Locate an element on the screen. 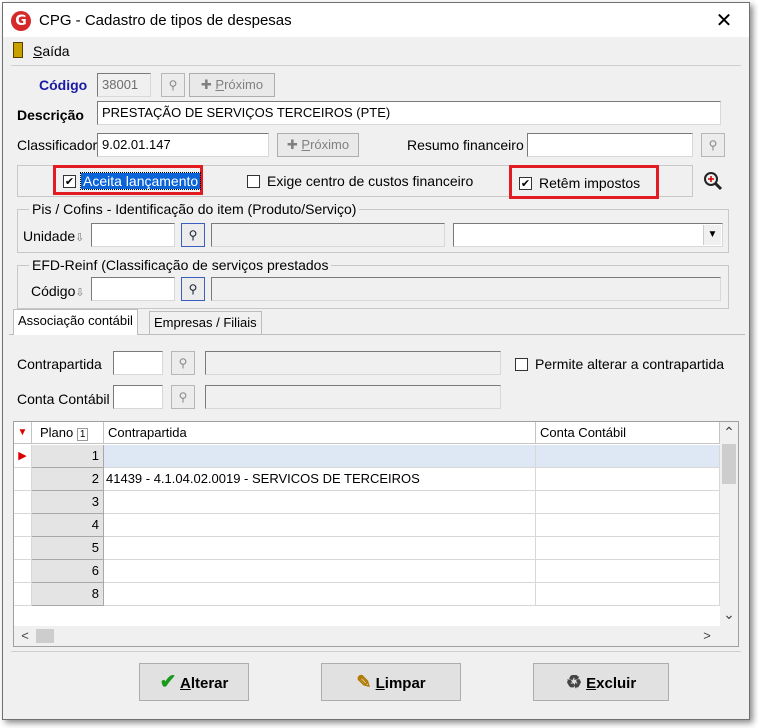 Image resolution: width=758 pixels, height=728 pixels. horizontal-scroll-thumb is located at coordinates (45, 636).